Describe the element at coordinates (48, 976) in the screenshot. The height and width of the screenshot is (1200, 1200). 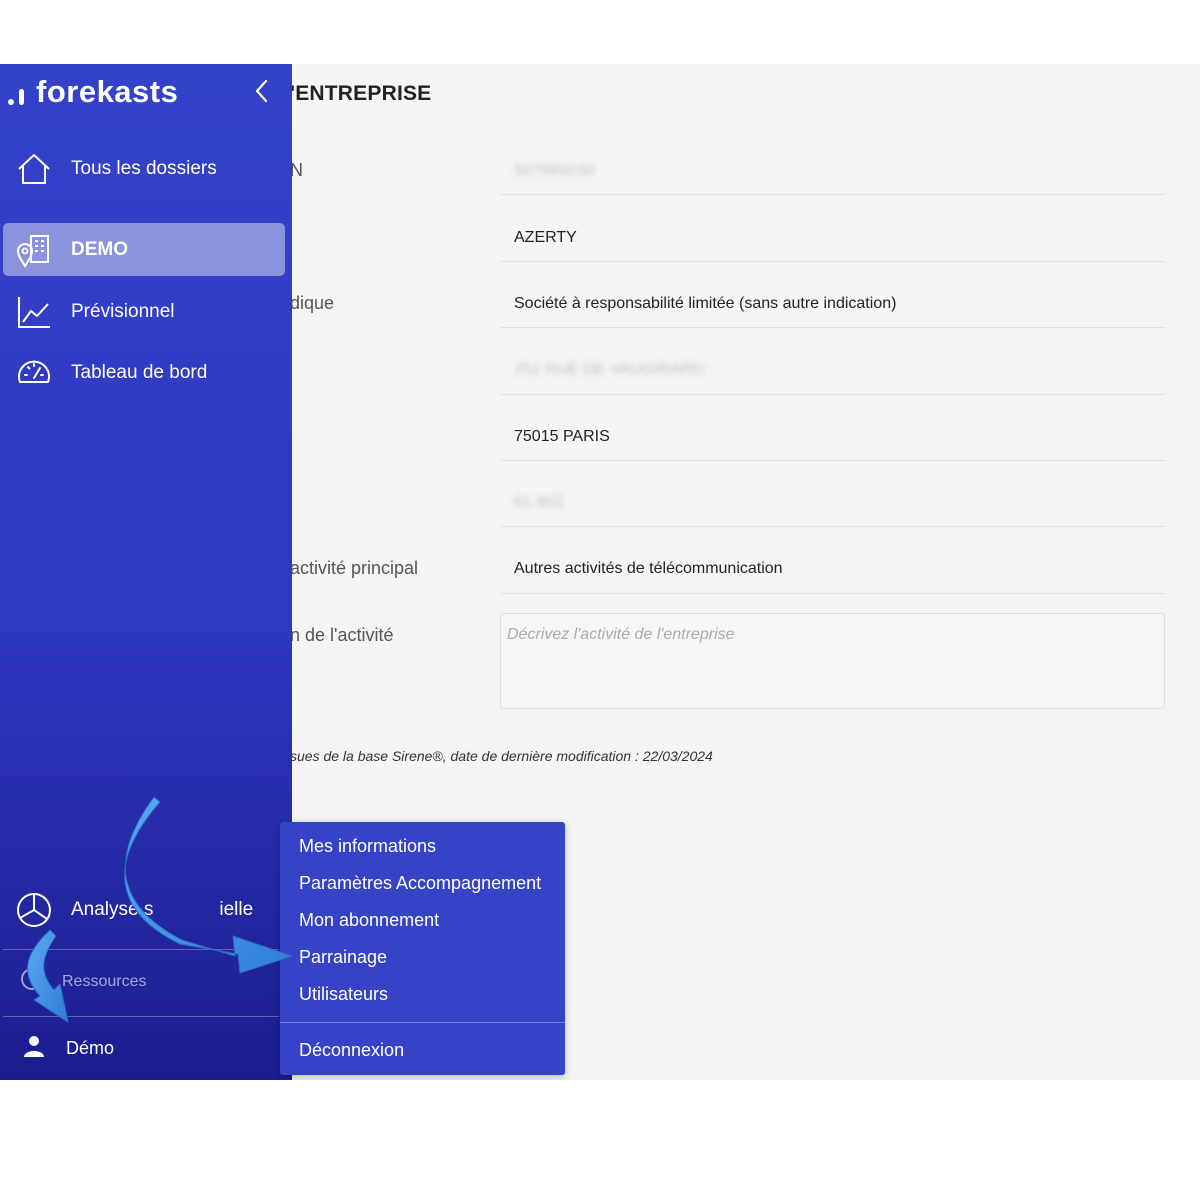
I see `arrow-to-user` at that location.